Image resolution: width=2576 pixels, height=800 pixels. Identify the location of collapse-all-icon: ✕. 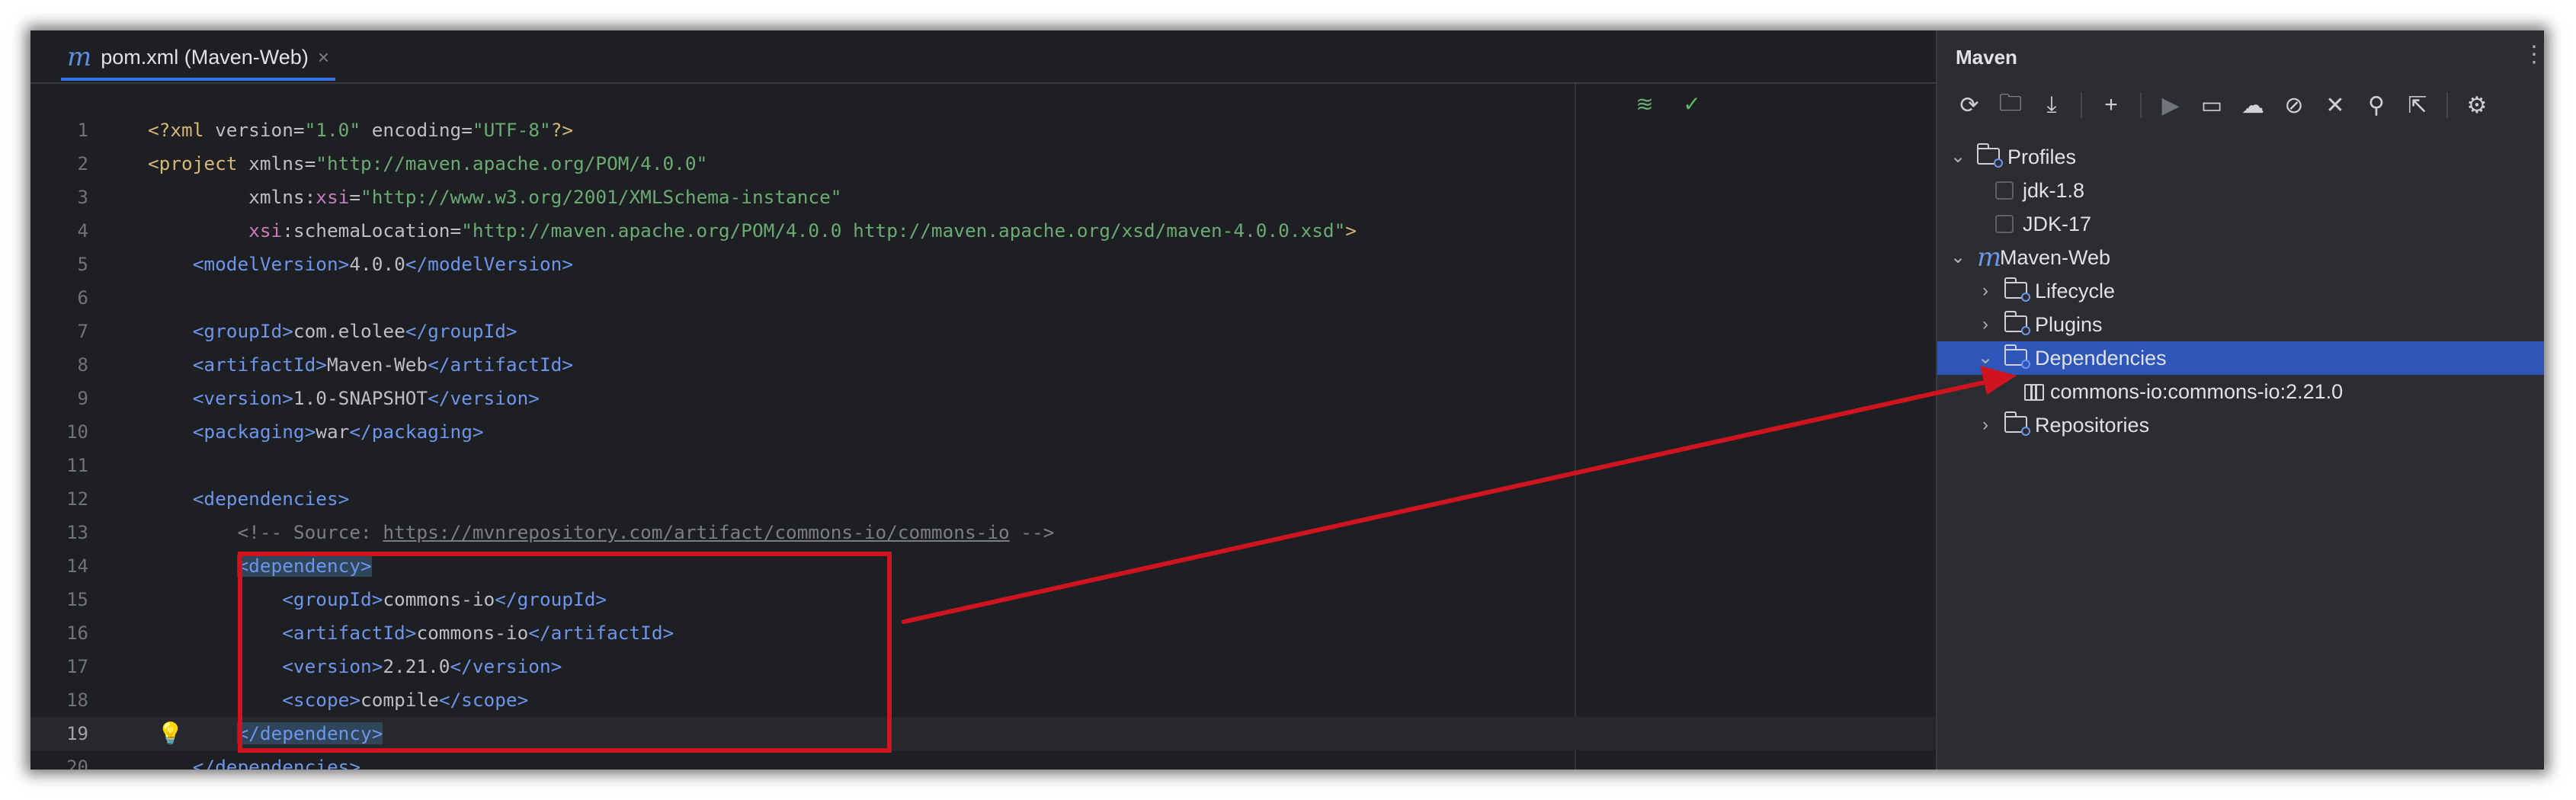
(2335, 105).